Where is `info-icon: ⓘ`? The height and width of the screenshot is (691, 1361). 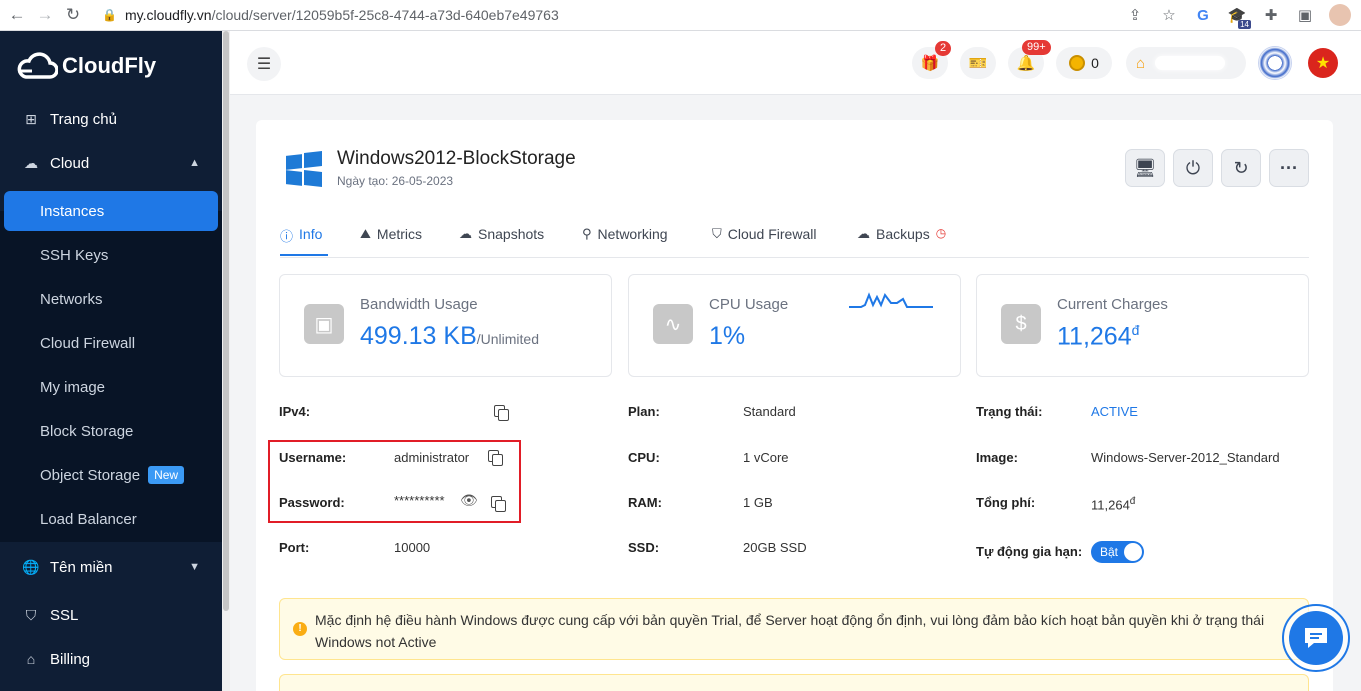 info-icon: ⓘ is located at coordinates (287, 236).